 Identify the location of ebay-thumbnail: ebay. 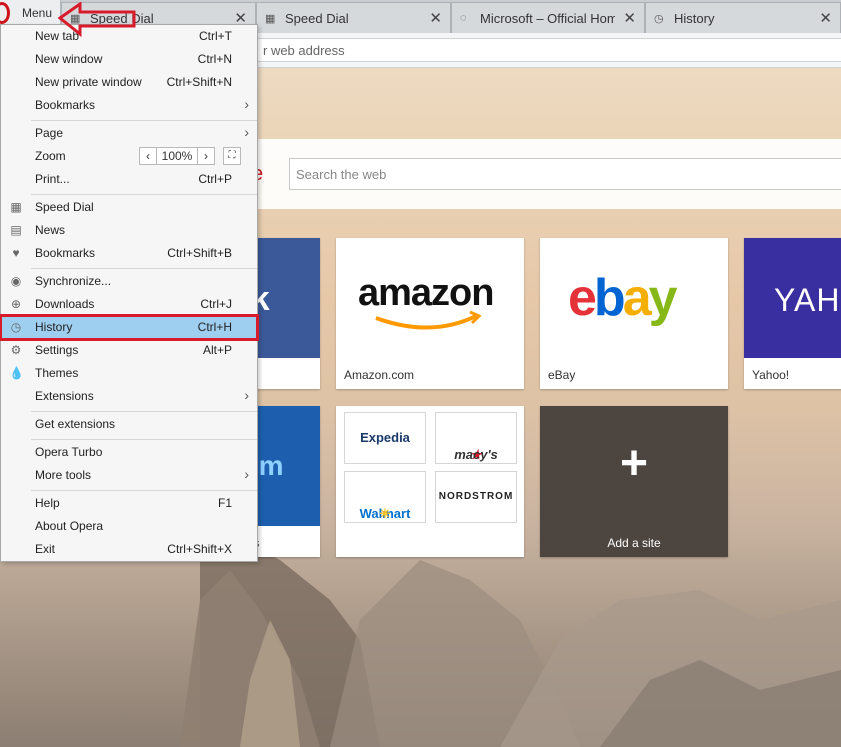
(634, 298).